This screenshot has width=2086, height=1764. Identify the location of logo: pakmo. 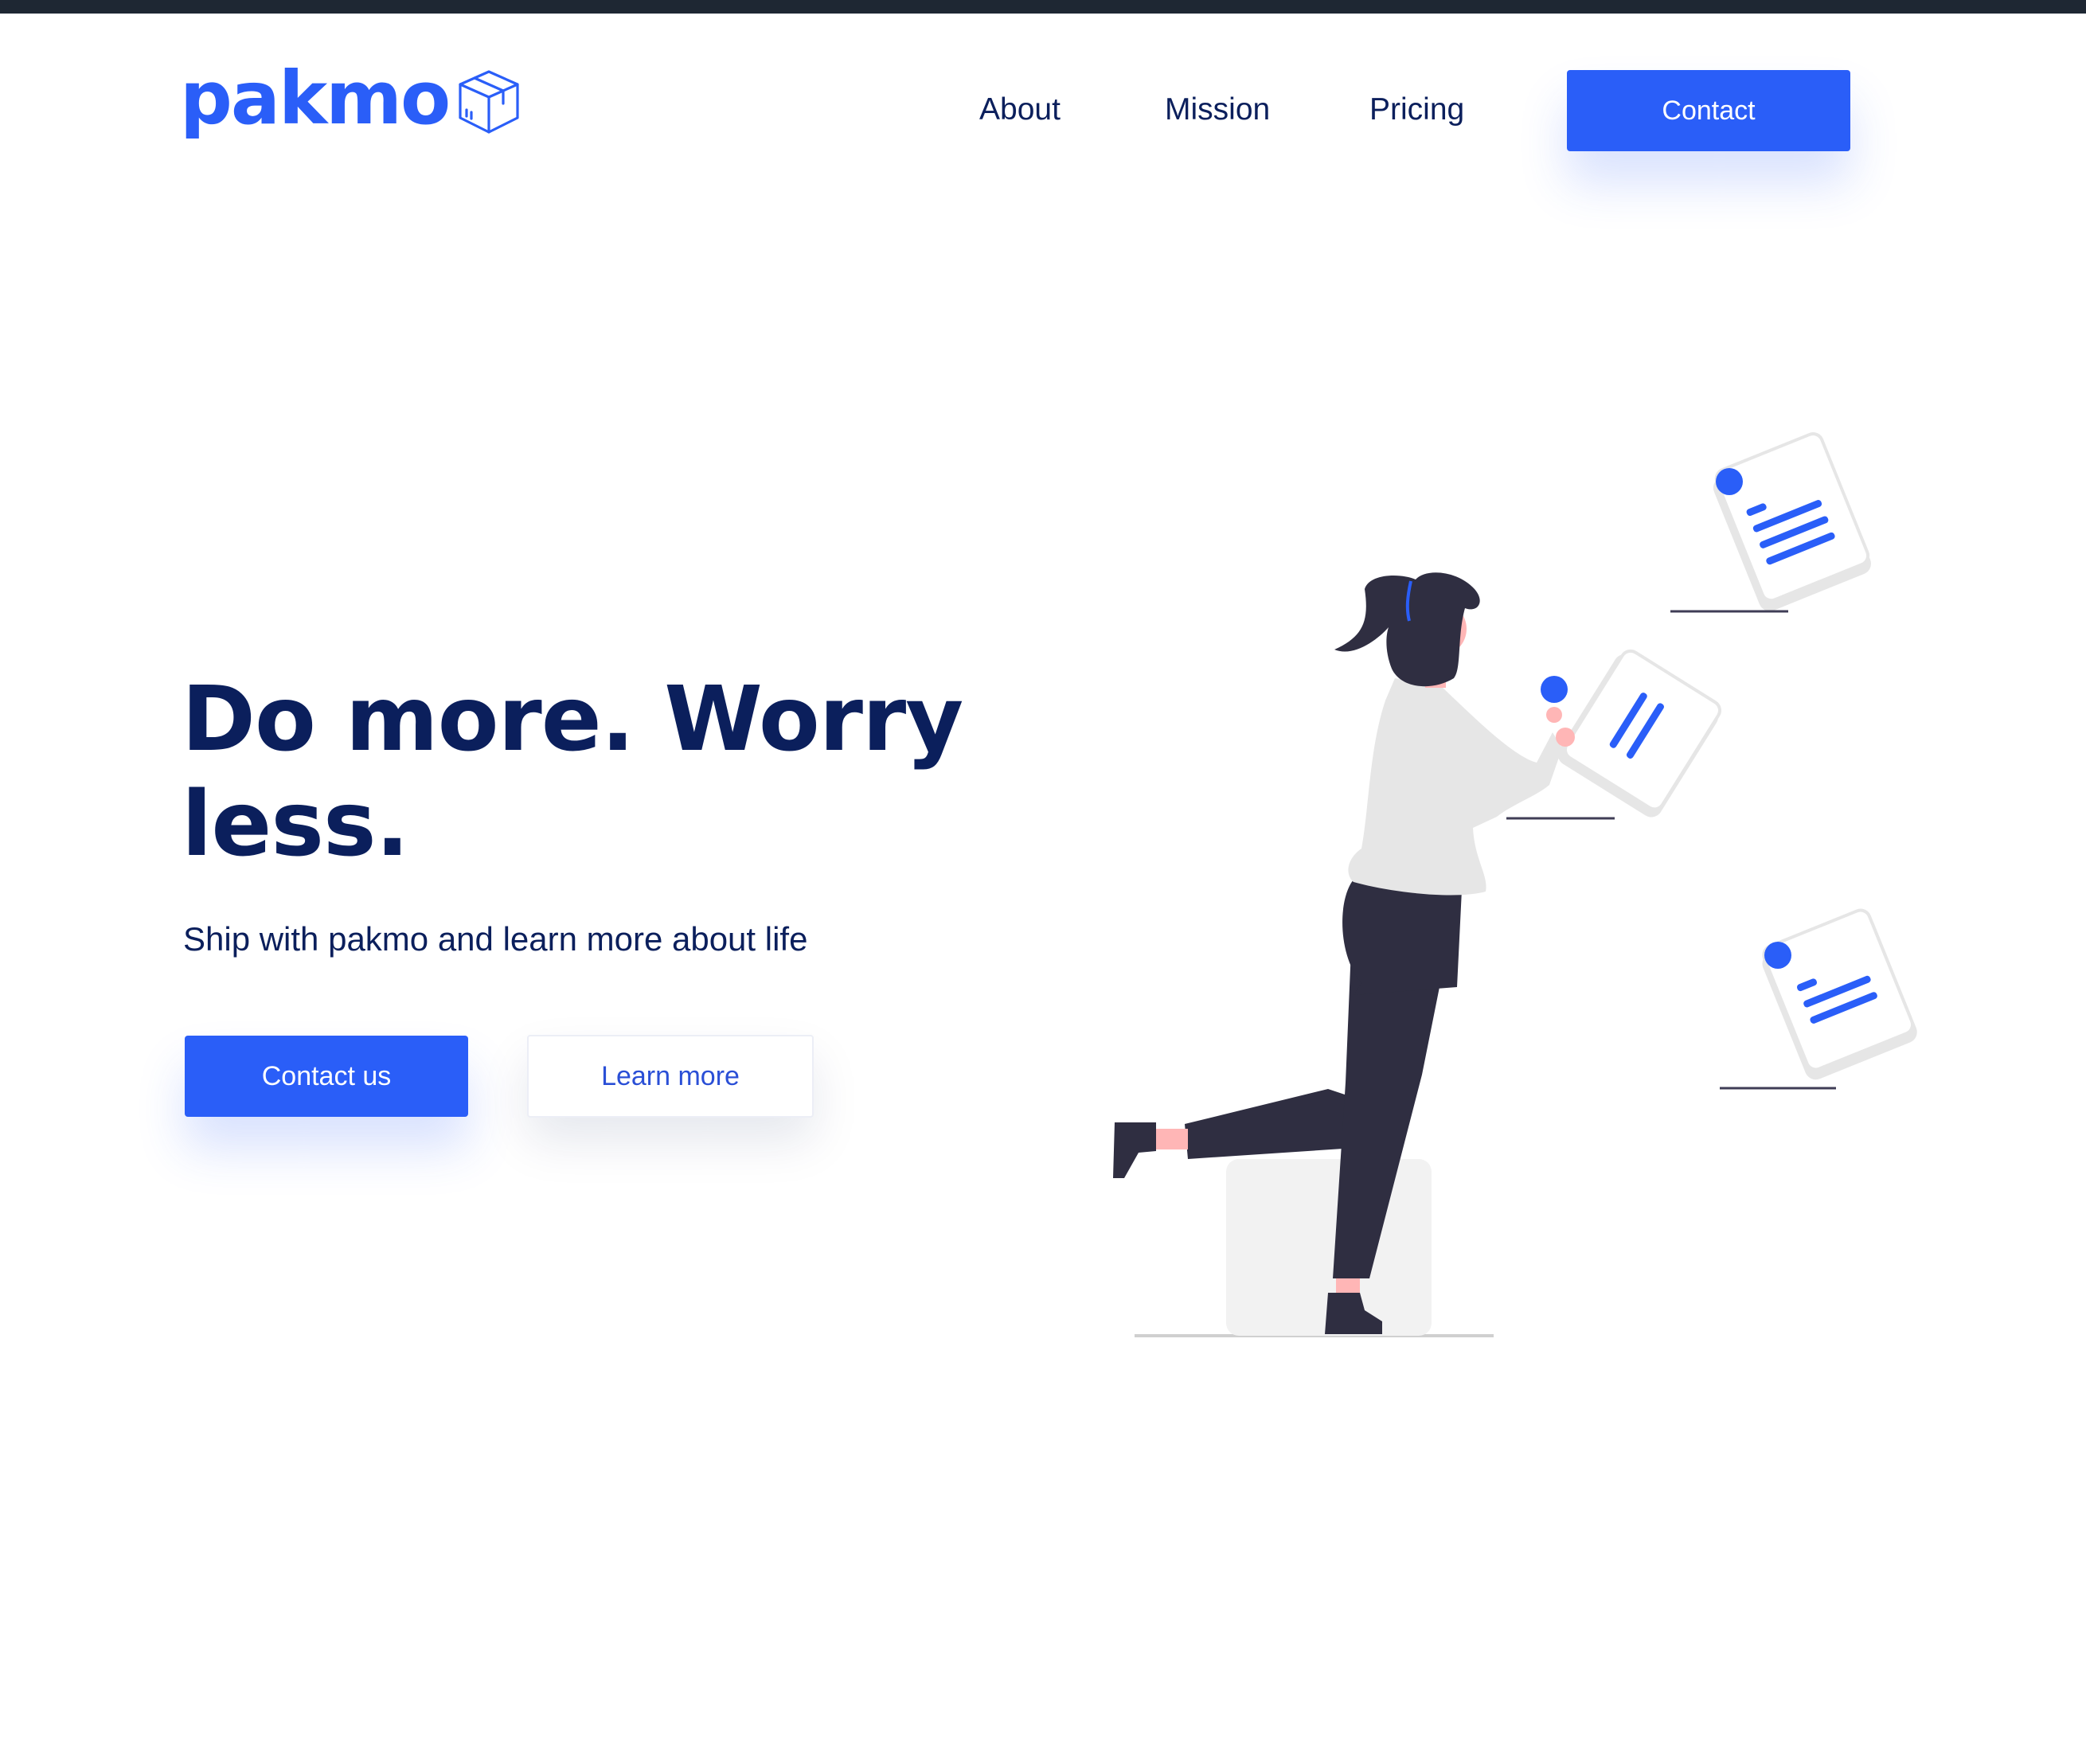
(353, 102).